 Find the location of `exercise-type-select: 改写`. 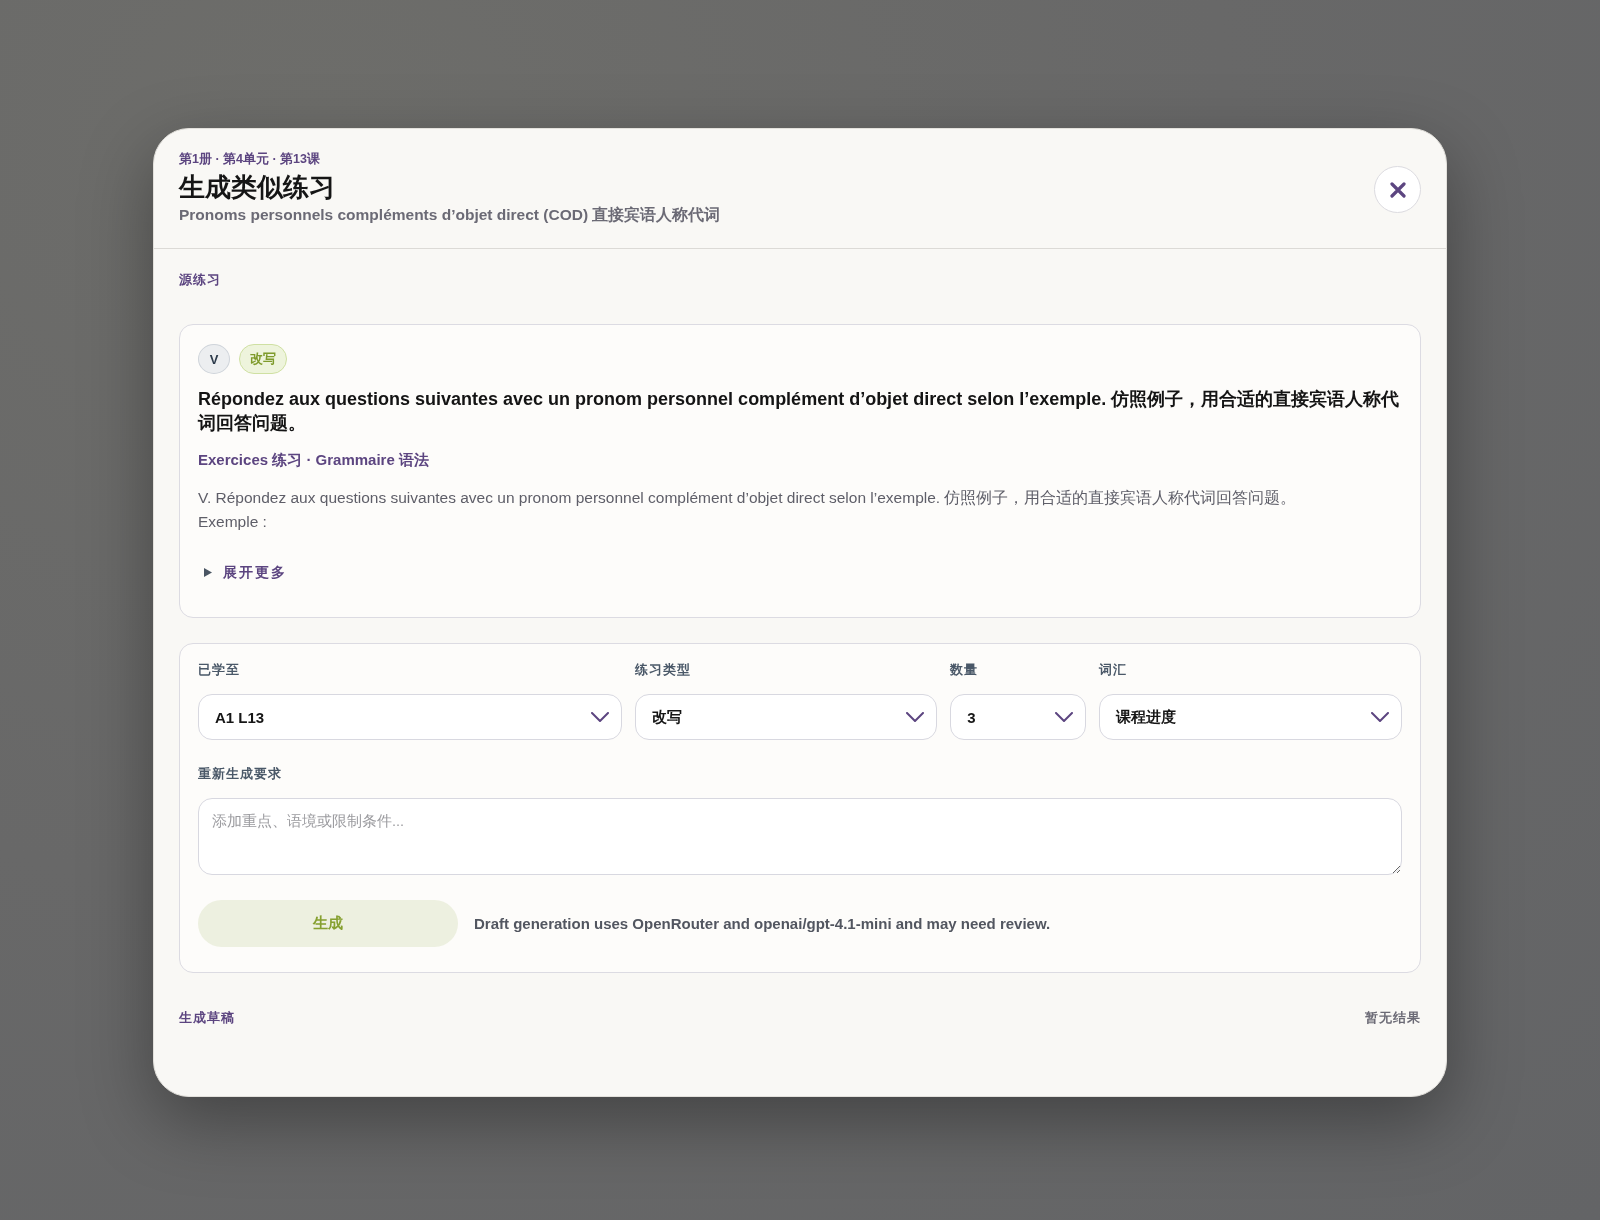

exercise-type-select: 改写 is located at coordinates (786, 717).